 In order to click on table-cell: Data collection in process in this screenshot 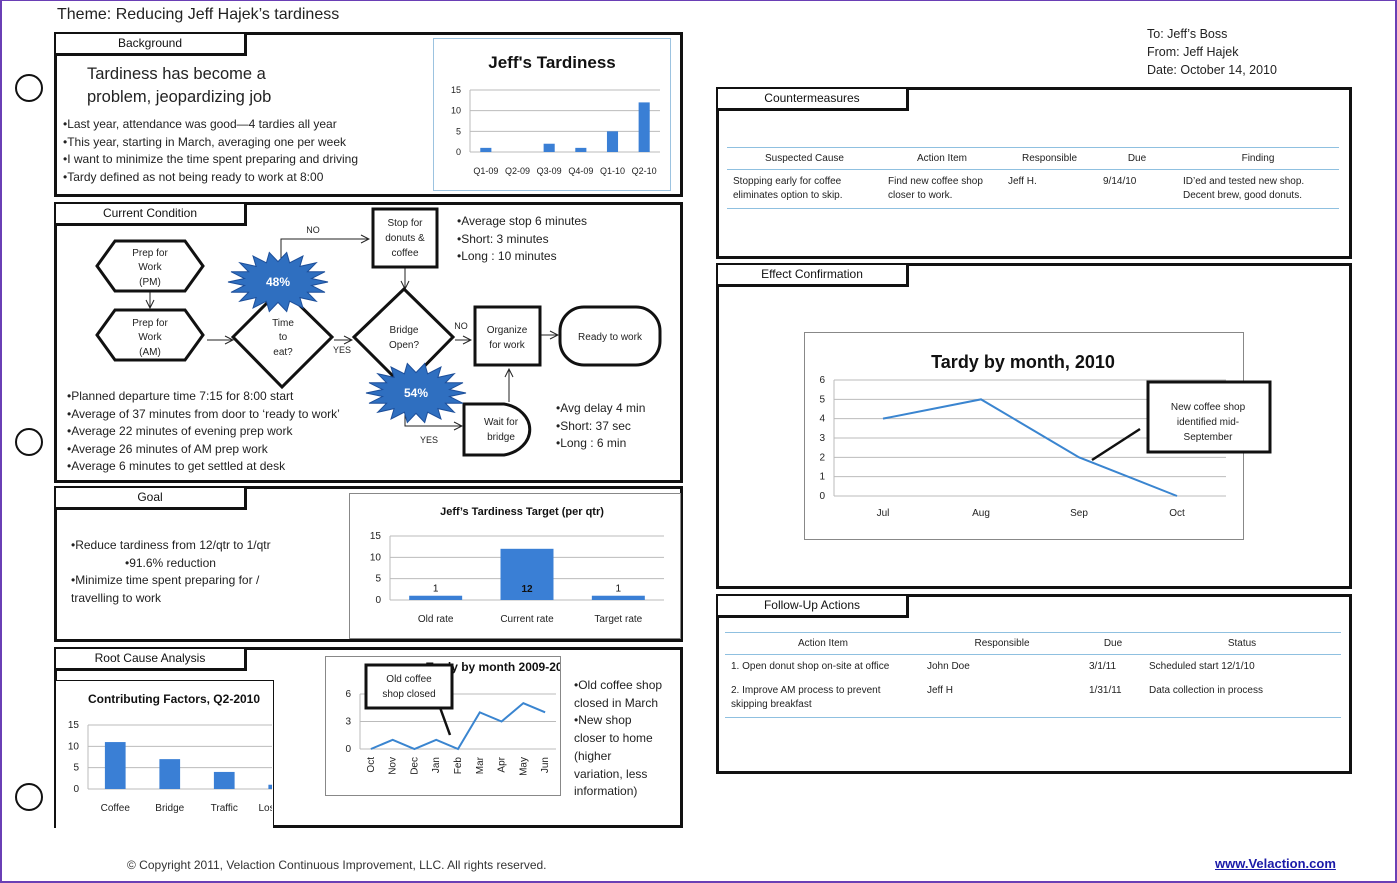, I will do `click(1242, 698)`.